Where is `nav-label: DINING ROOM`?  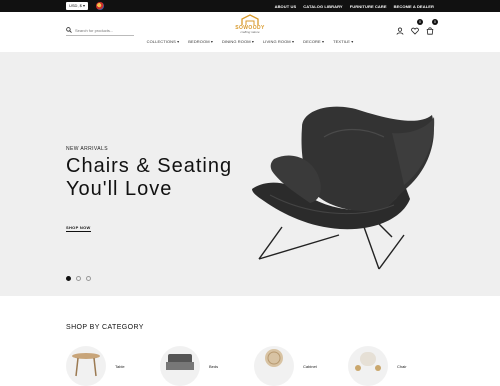
nav-label: DINING ROOM is located at coordinates (236, 41).